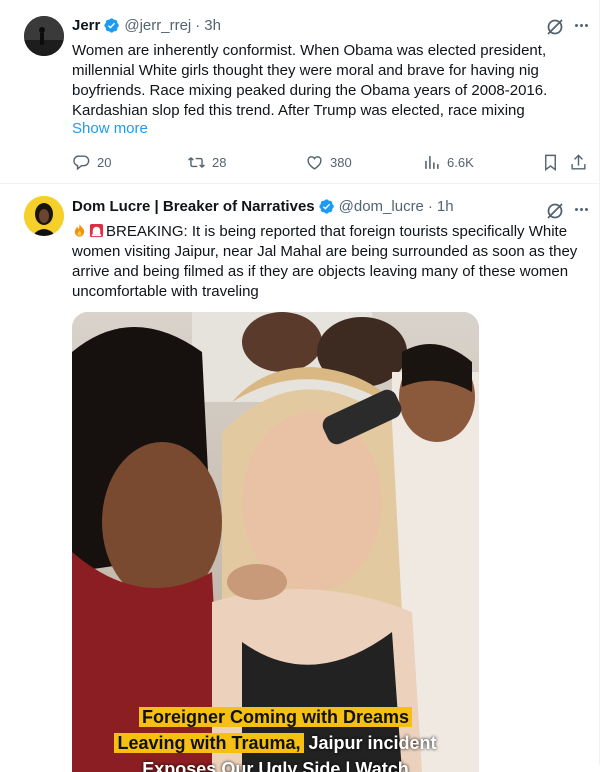  Describe the element at coordinates (212, 25) in the screenshot. I see `timestamp: 3h` at that location.